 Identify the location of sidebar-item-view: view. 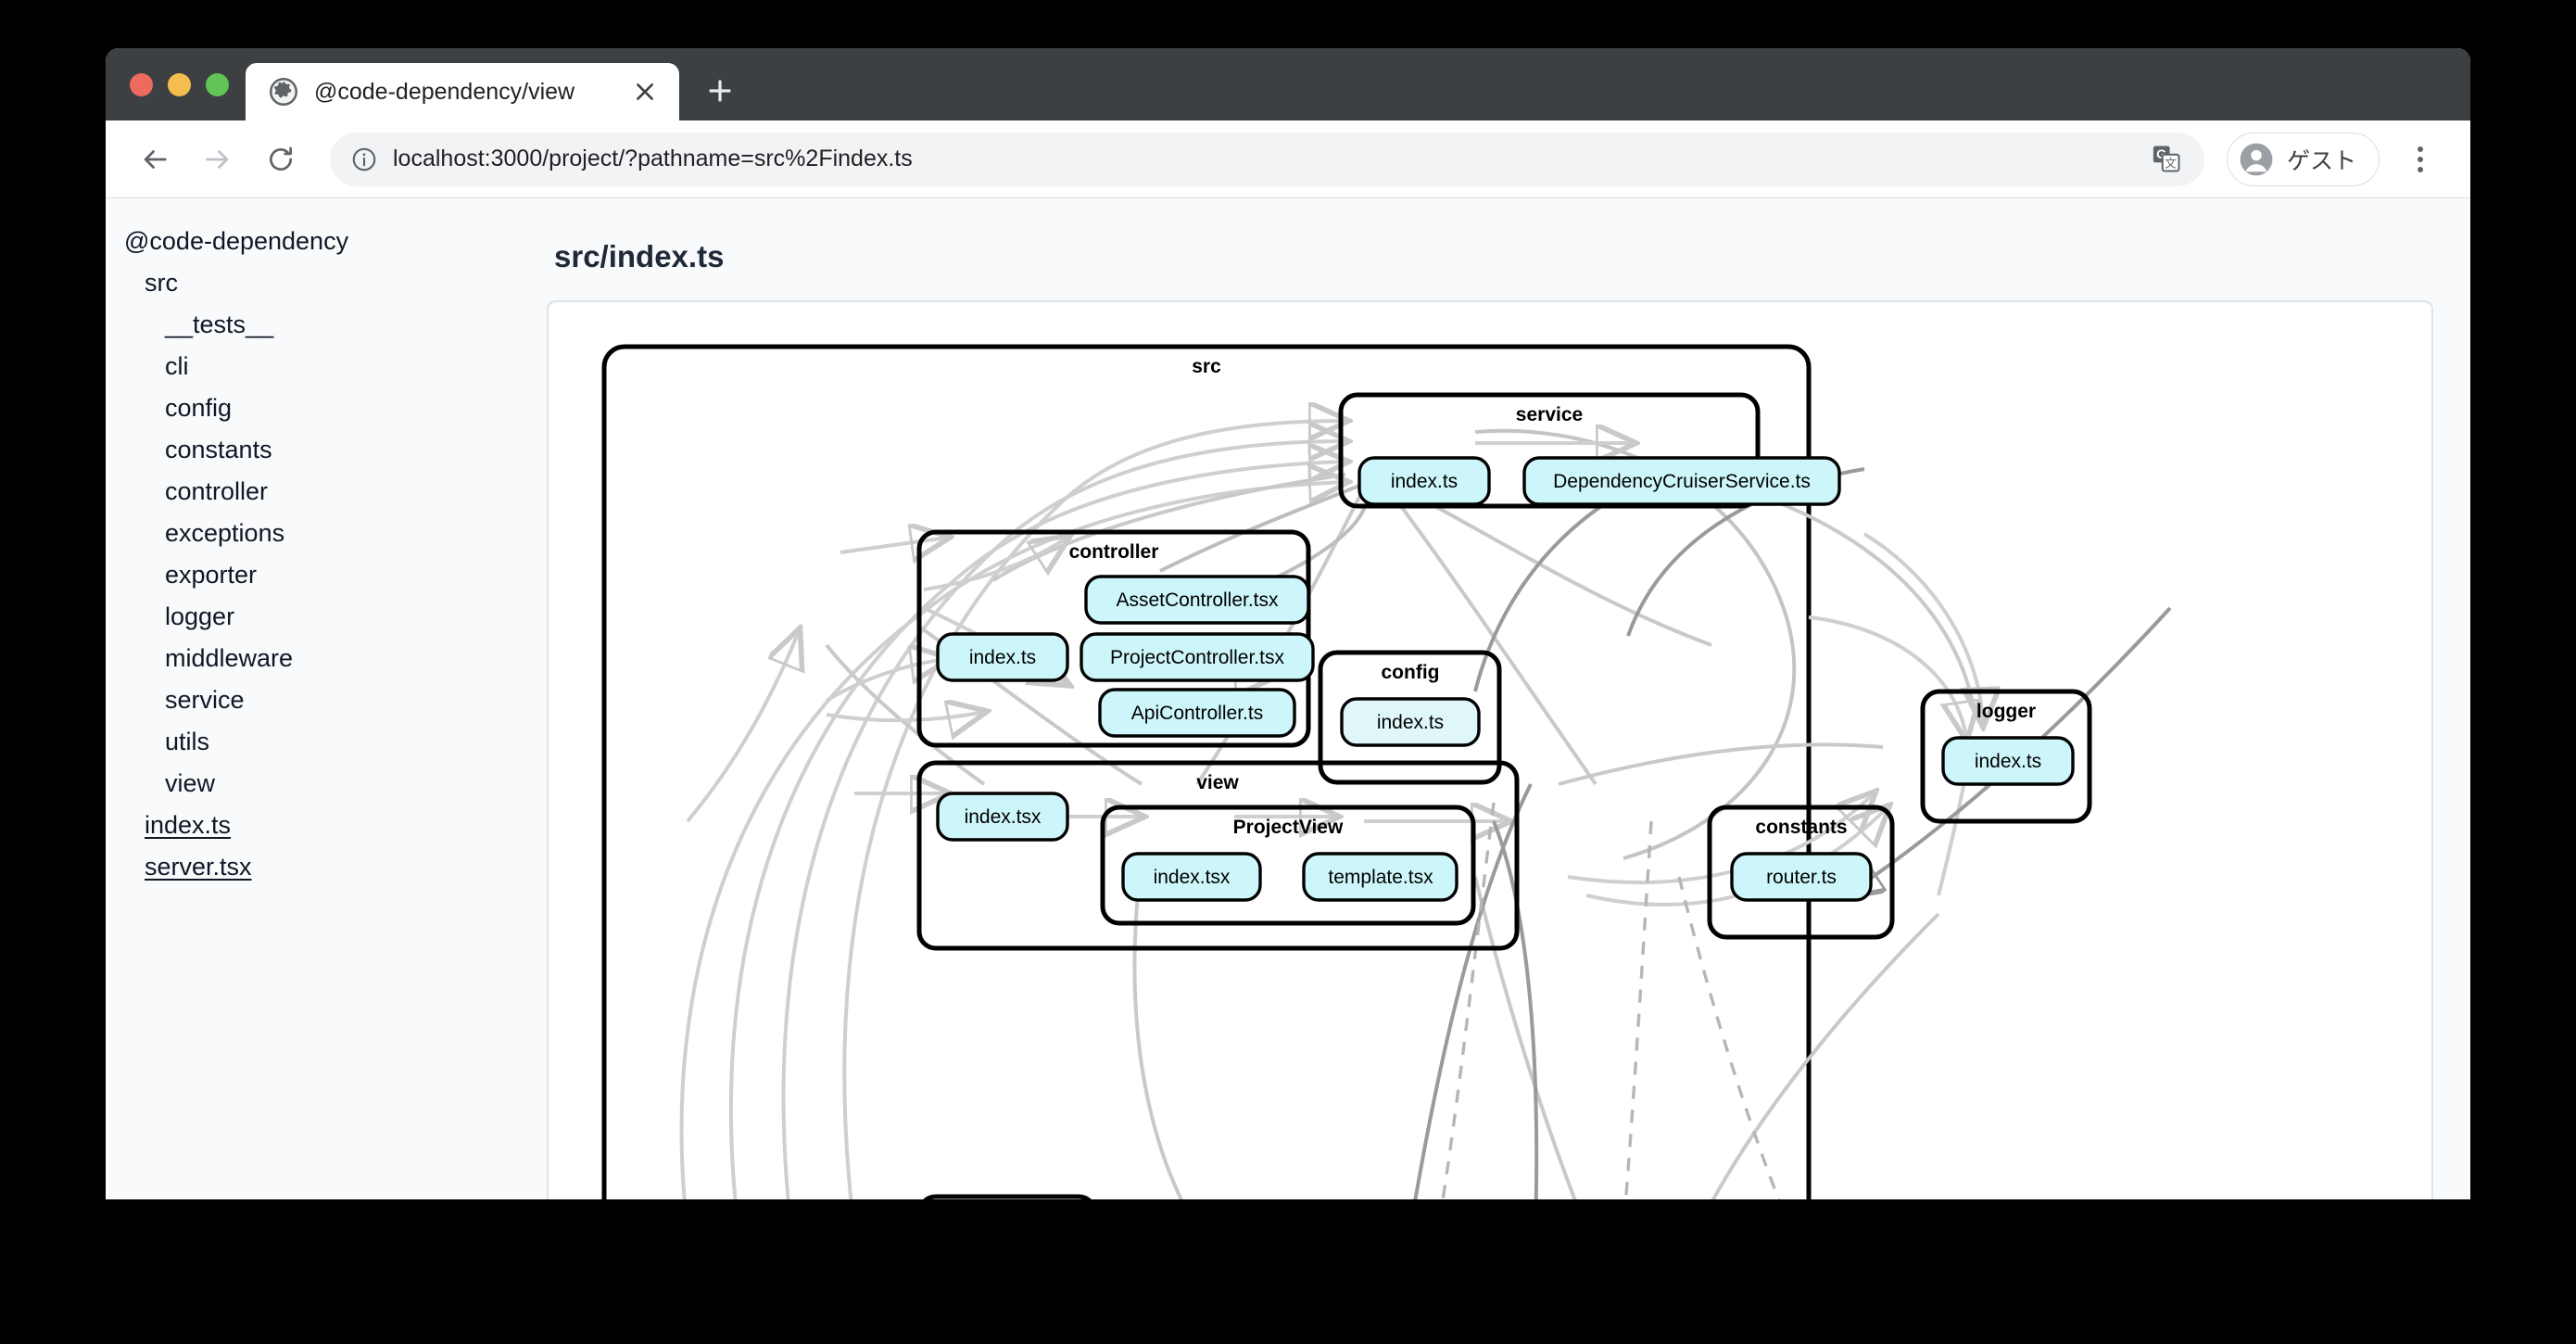
(305, 784).